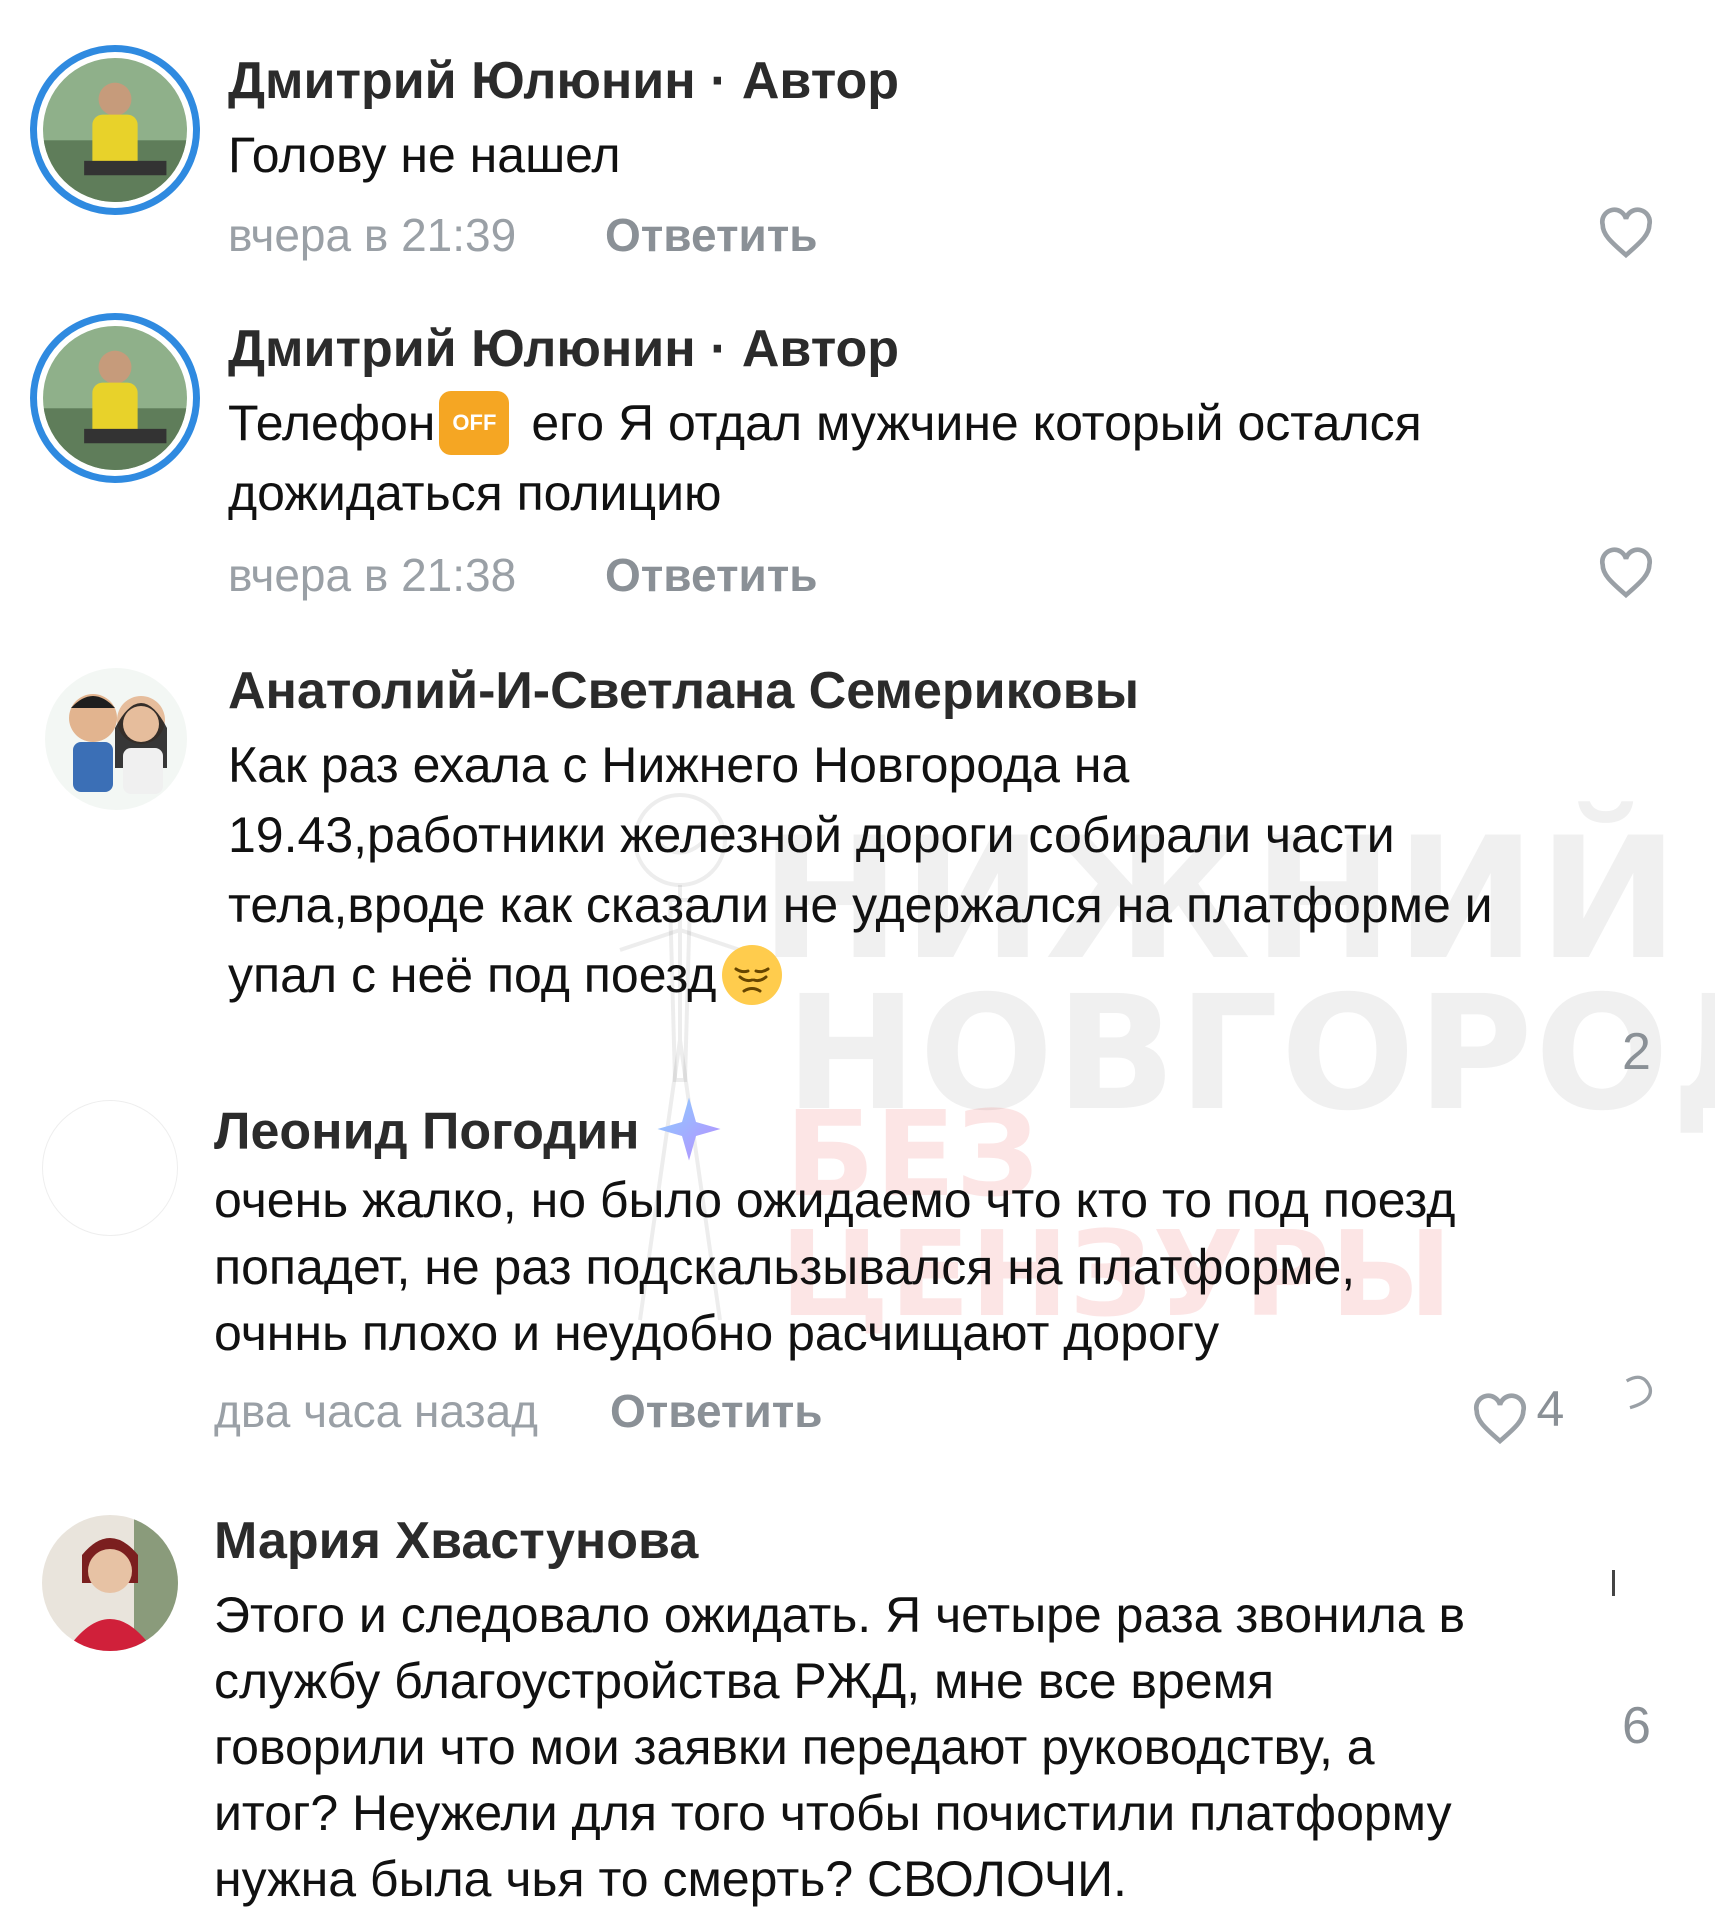  I want to click on like-button: 4, so click(1518, 1413).